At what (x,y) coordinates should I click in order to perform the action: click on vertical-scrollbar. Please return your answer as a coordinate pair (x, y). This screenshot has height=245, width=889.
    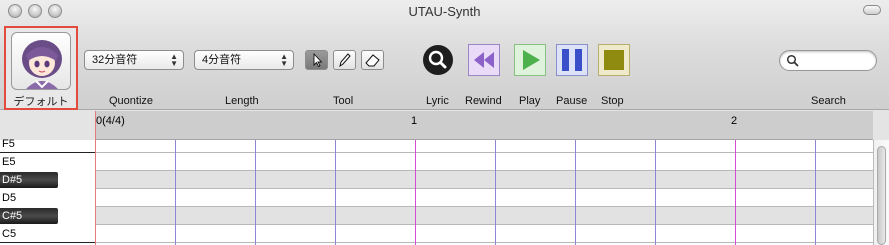
    Looking at the image, I should click on (881, 192).